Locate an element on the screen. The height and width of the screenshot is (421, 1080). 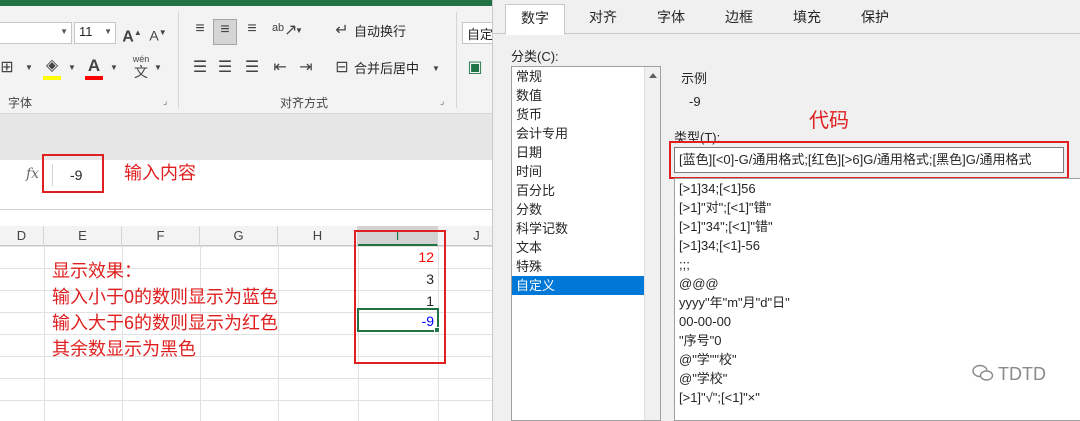
category-scrollbar is located at coordinates (652, 243).